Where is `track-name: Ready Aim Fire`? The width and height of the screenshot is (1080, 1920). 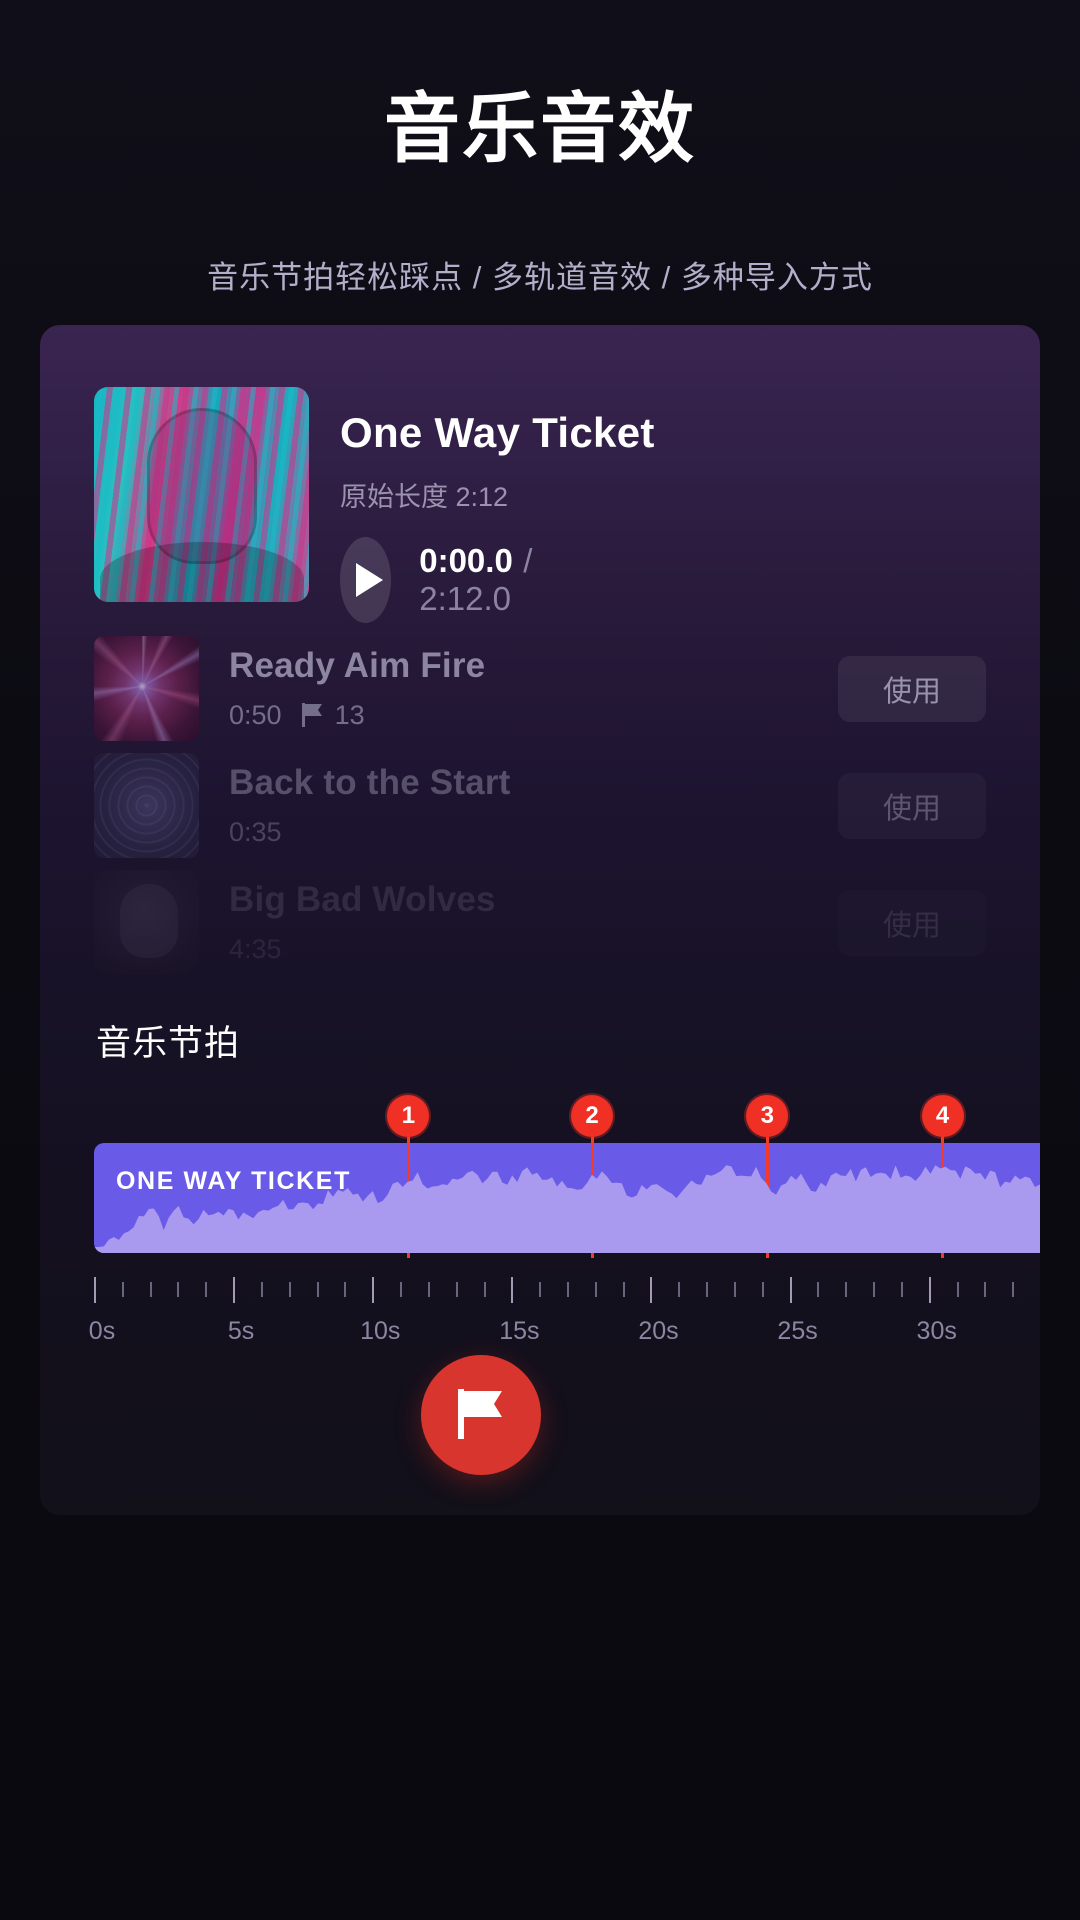
track-name: Ready Aim Fire is located at coordinates (357, 666).